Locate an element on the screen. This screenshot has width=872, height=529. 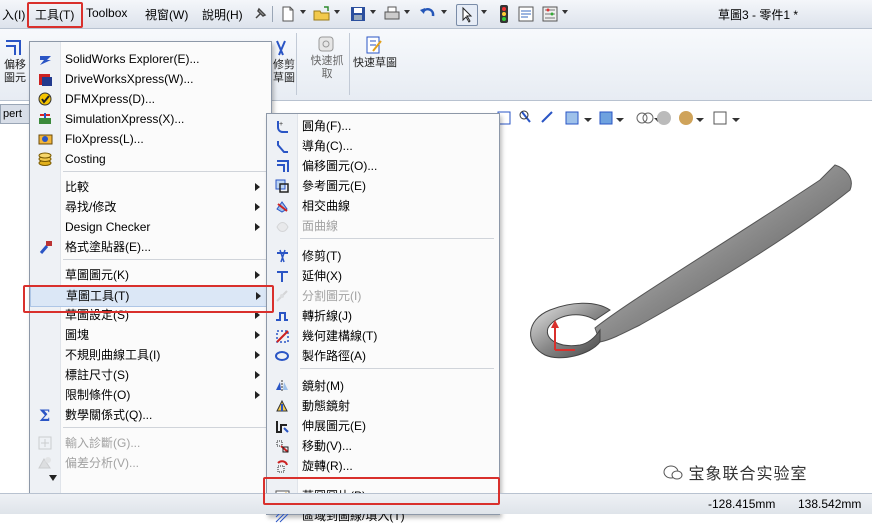
fillet-icon: + is located at coordinates (282, 126).